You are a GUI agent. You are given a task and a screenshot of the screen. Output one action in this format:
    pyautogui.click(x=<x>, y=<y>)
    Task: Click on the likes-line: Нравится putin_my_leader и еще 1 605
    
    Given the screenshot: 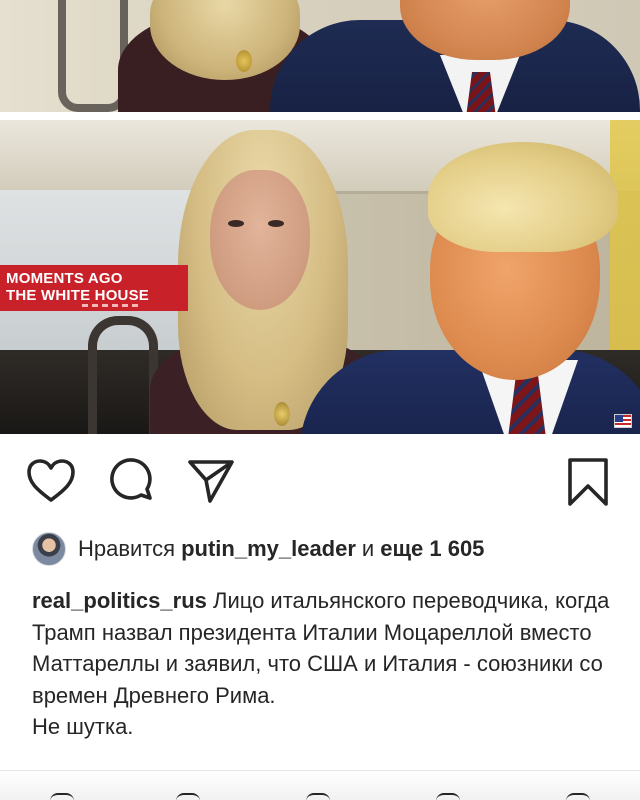 What is the action you would take?
    pyautogui.click(x=258, y=549)
    